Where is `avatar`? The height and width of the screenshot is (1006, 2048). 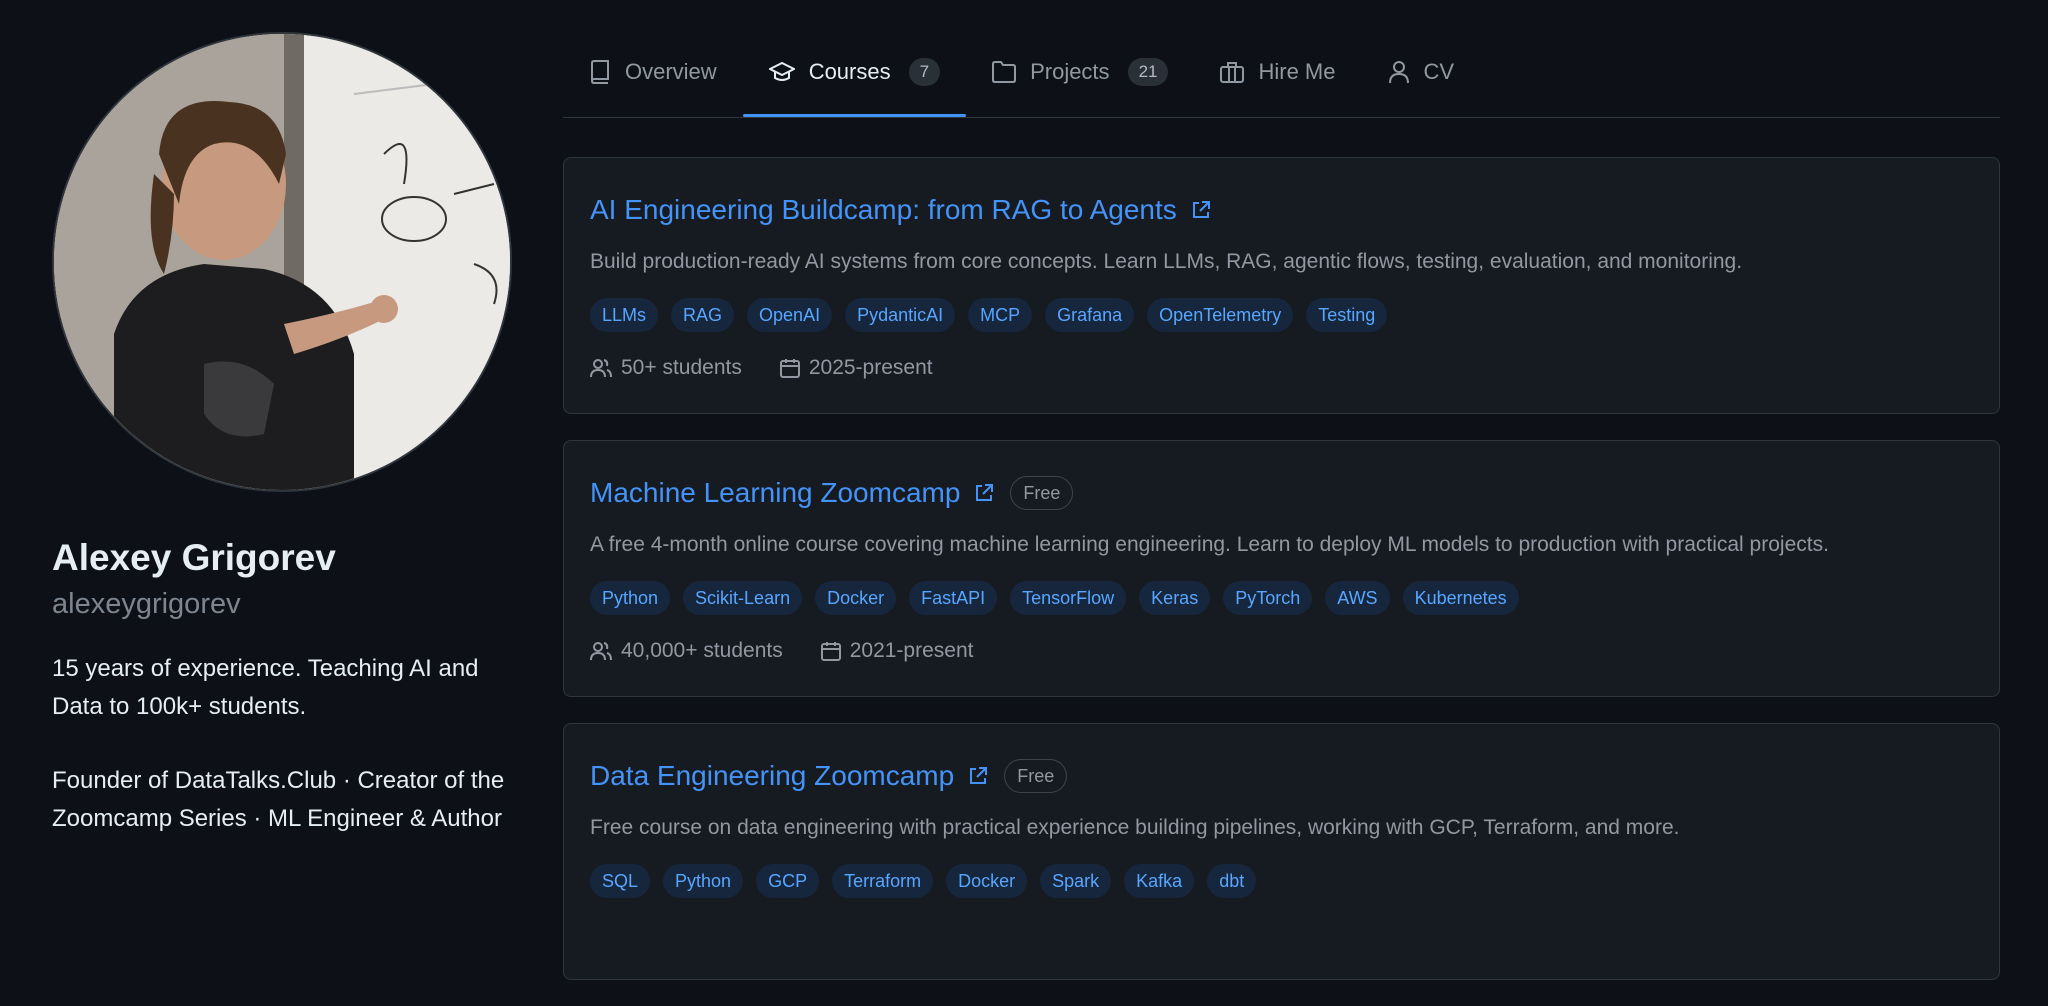
avatar is located at coordinates (282, 262).